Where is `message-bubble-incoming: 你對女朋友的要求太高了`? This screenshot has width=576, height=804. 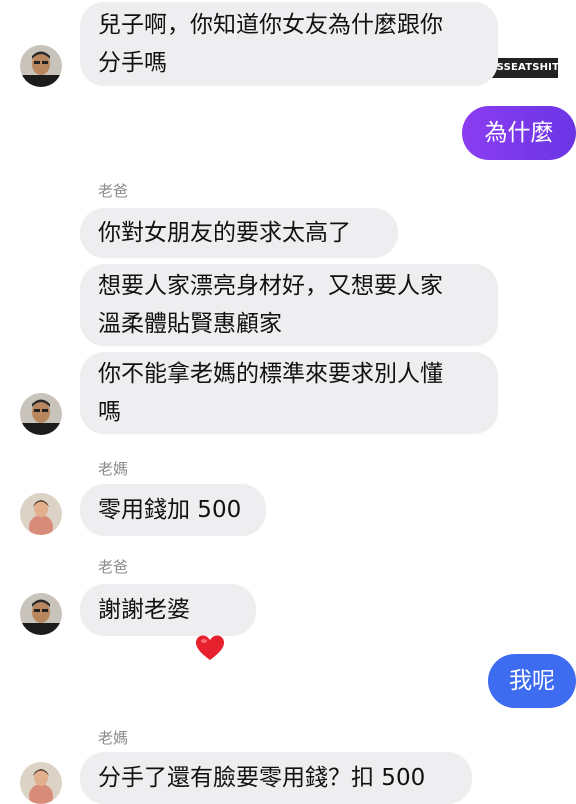 message-bubble-incoming: 你對女朋友的要求太高了 is located at coordinates (239, 233).